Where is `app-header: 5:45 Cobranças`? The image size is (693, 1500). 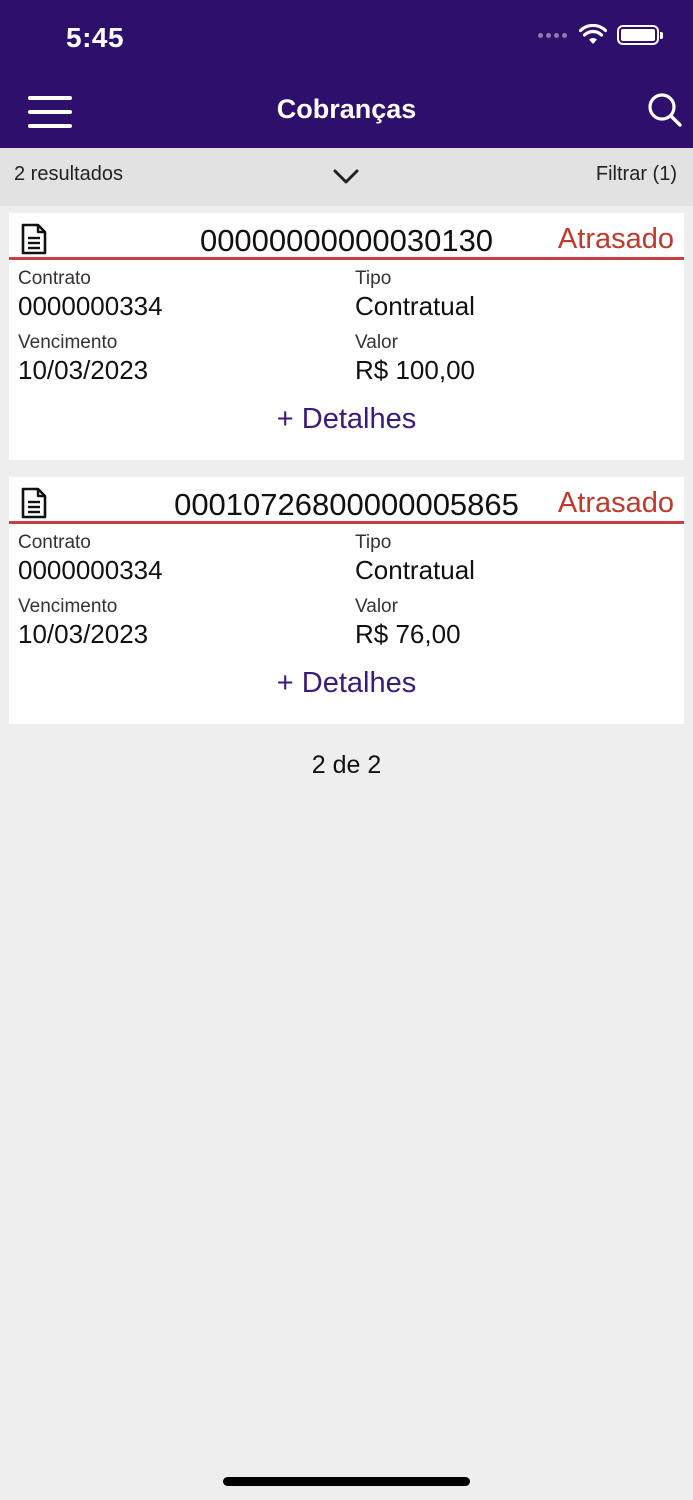
app-header: 5:45 Cobranças is located at coordinates (346, 74).